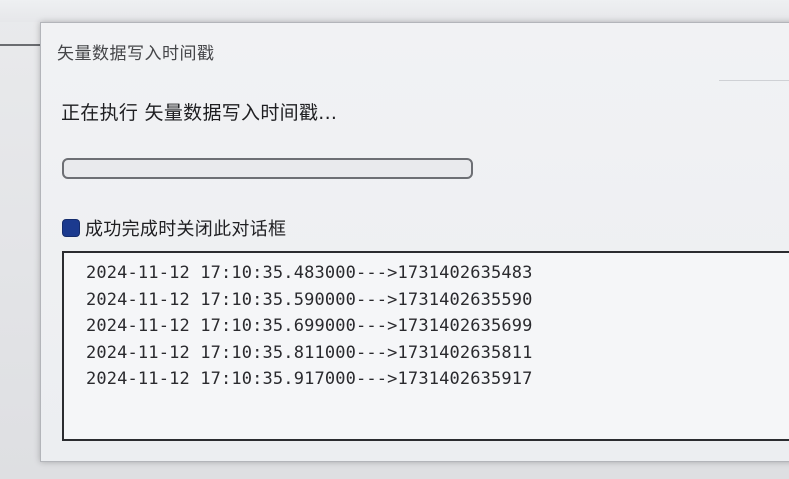 This screenshot has width=789, height=479. I want to click on progress-bar, so click(267, 168).